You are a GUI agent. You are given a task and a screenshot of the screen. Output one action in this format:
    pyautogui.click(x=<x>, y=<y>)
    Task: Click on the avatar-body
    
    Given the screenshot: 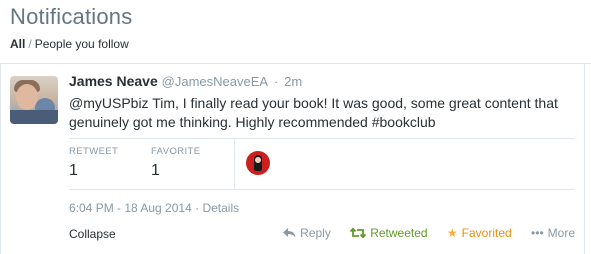 What is the action you would take?
    pyautogui.click(x=34, y=117)
    